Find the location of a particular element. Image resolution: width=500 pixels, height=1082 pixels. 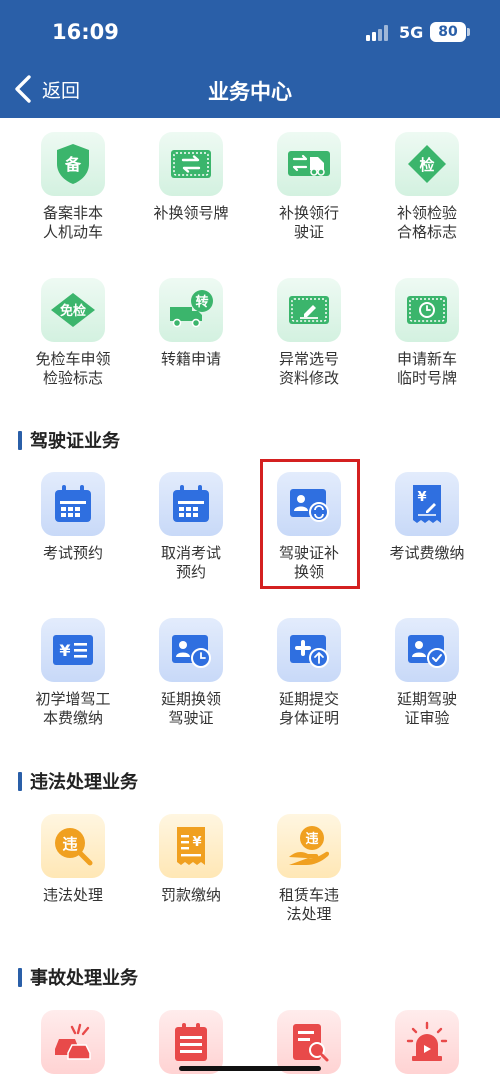

license-item-4: ¥ 初学增驾工 本费缴纳 is located at coordinates (73, 673).